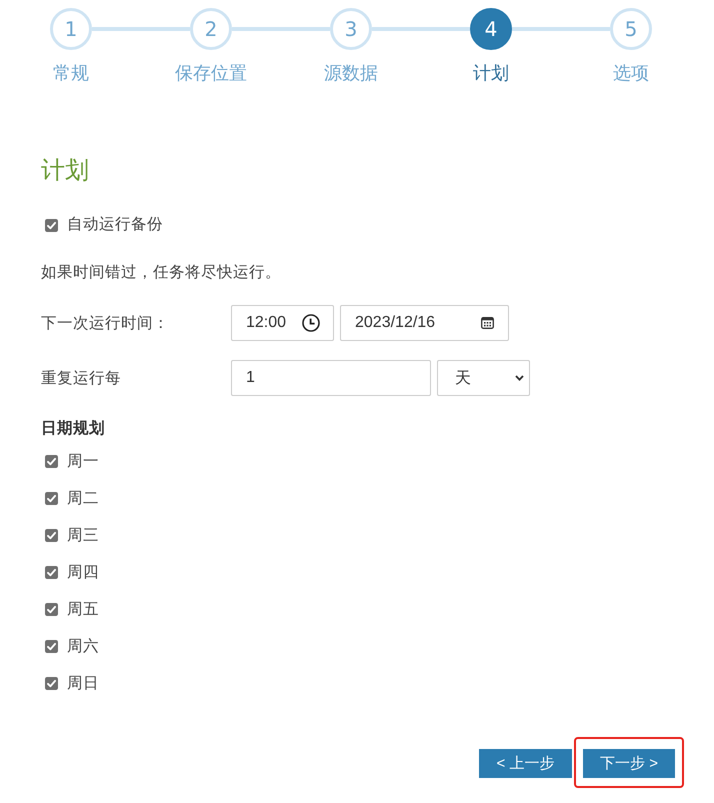 The width and height of the screenshot is (714, 803). Describe the element at coordinates (331, 378) in the screenshot. I see `number-field: 1` at that location.